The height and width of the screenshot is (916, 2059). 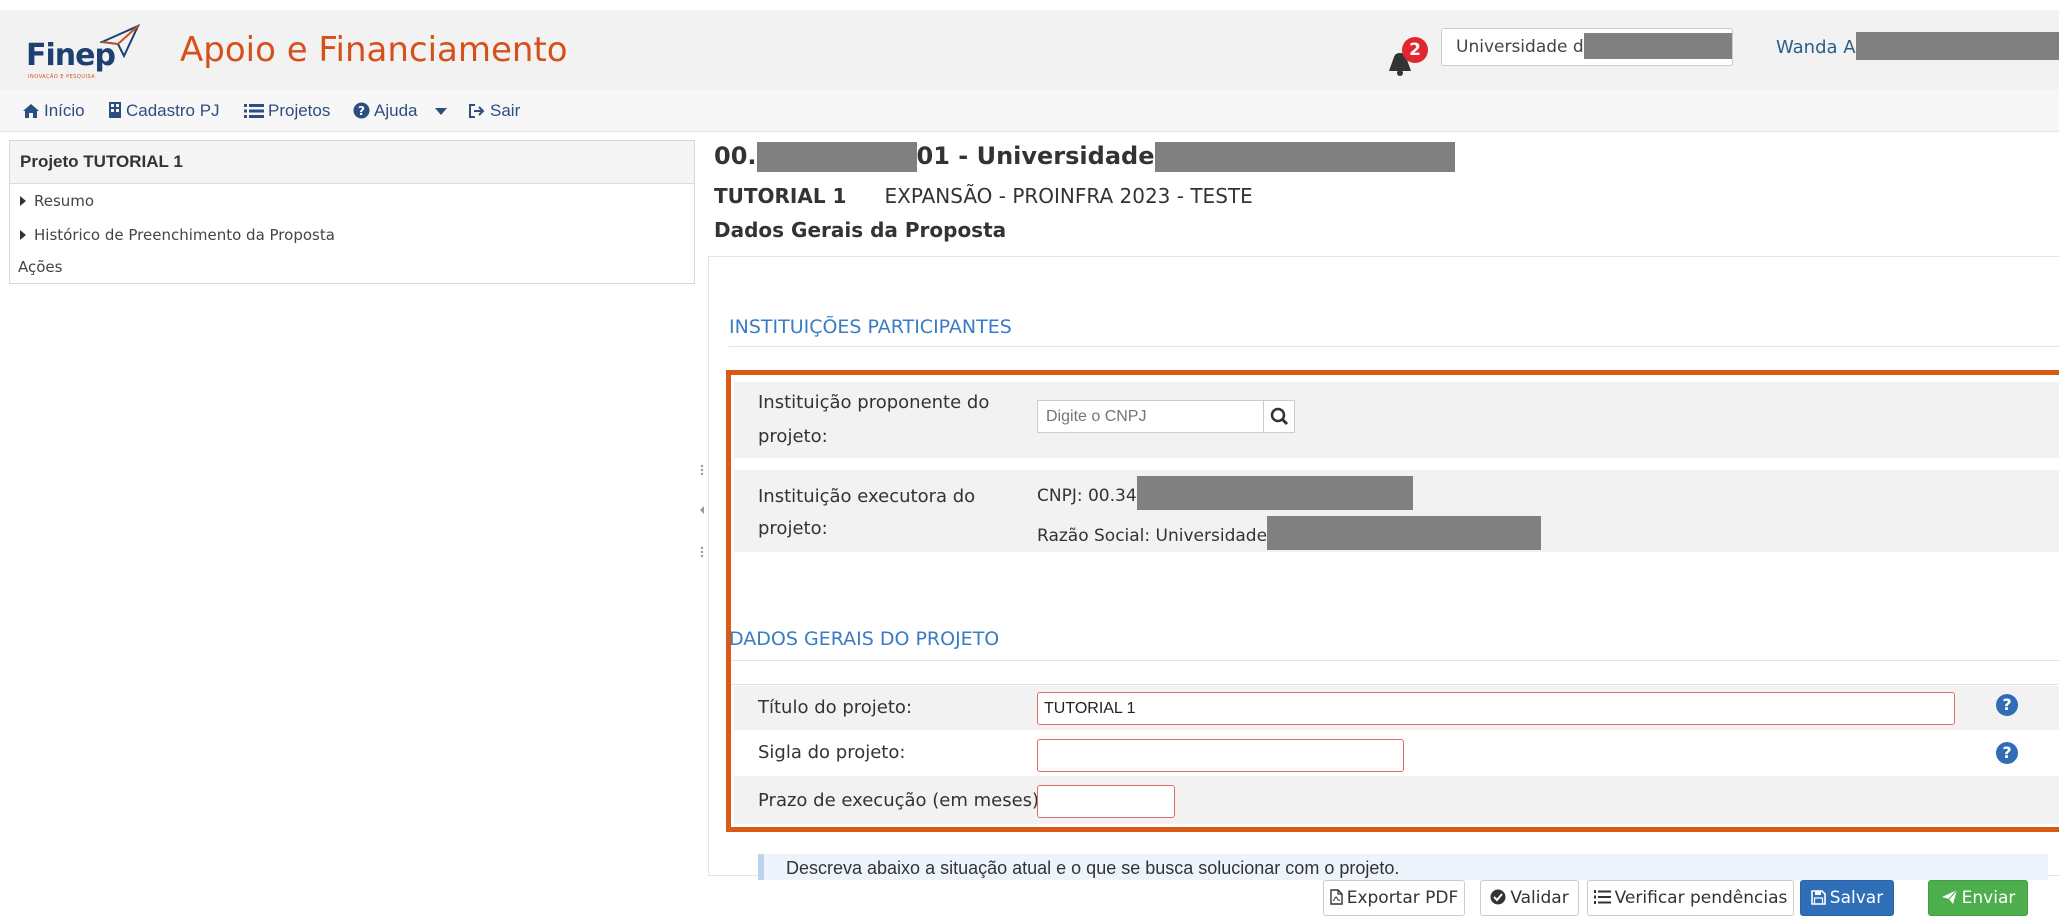 I want to click on salvar-button: Salvar, so click(x=1847, y=898).